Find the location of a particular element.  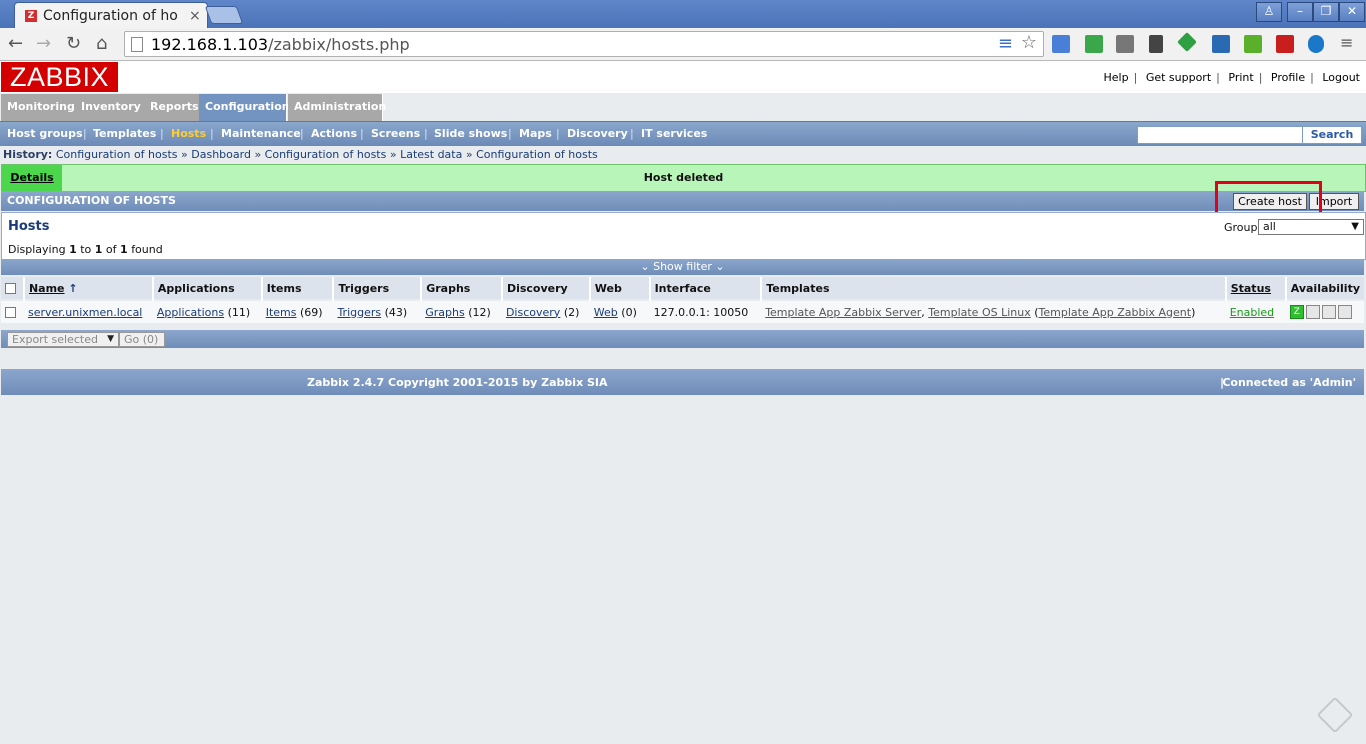

snmp-availability-icon is located at coordinates (1312, 312).